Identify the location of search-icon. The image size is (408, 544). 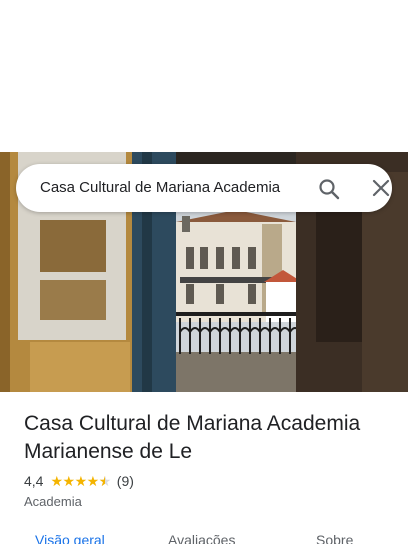
(329, 189).